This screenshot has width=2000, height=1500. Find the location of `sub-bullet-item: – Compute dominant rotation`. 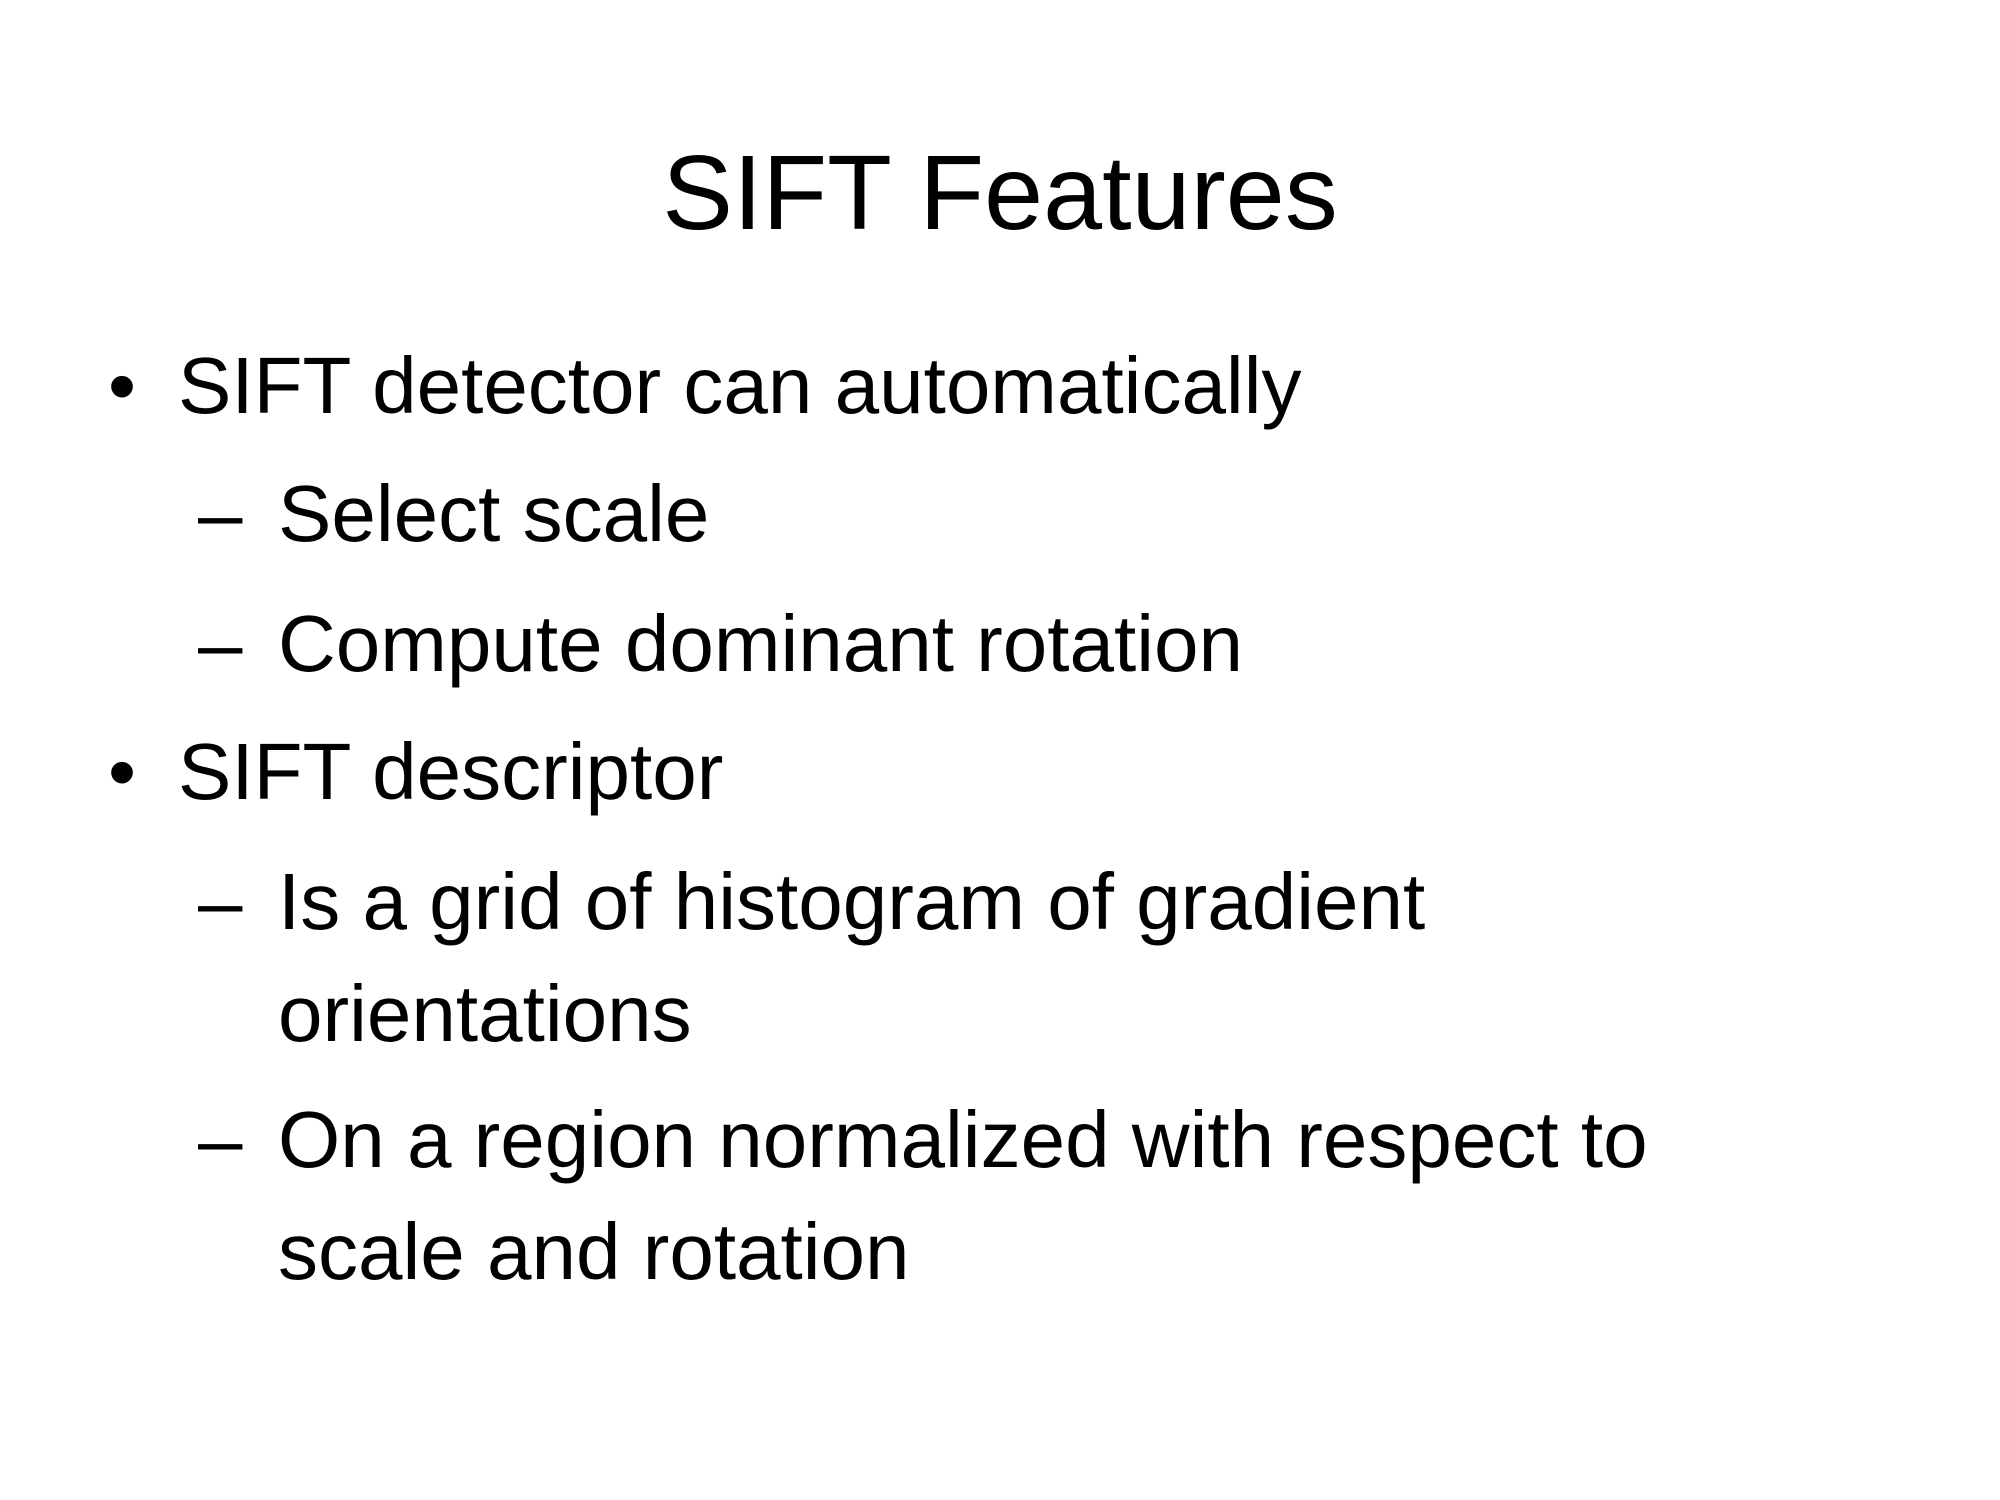

sub-bullet-item: – Compute dominant rotation is located at coordinates (978, 644).